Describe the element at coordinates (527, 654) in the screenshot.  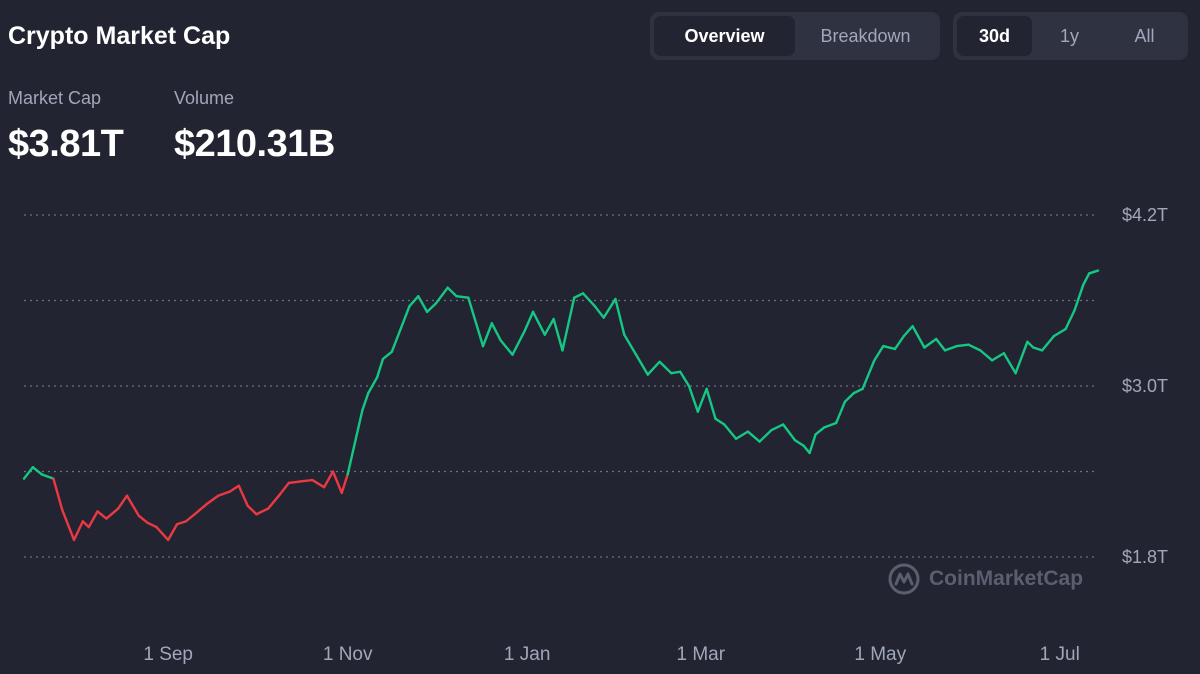
I see `x-tick-label: 1 Jan` at that location.